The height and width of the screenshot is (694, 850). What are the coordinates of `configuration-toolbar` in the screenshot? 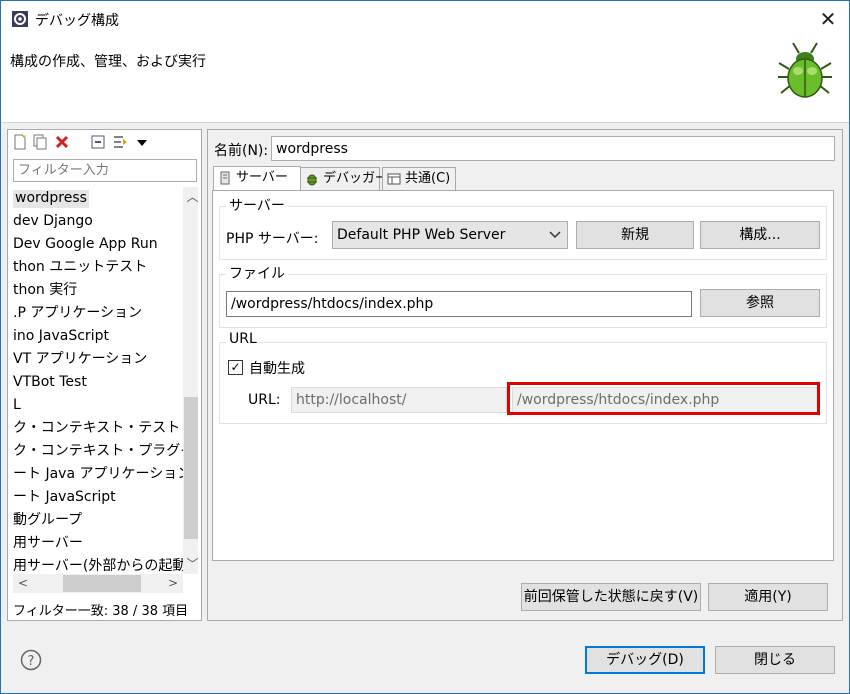 It's located at (104, 143).